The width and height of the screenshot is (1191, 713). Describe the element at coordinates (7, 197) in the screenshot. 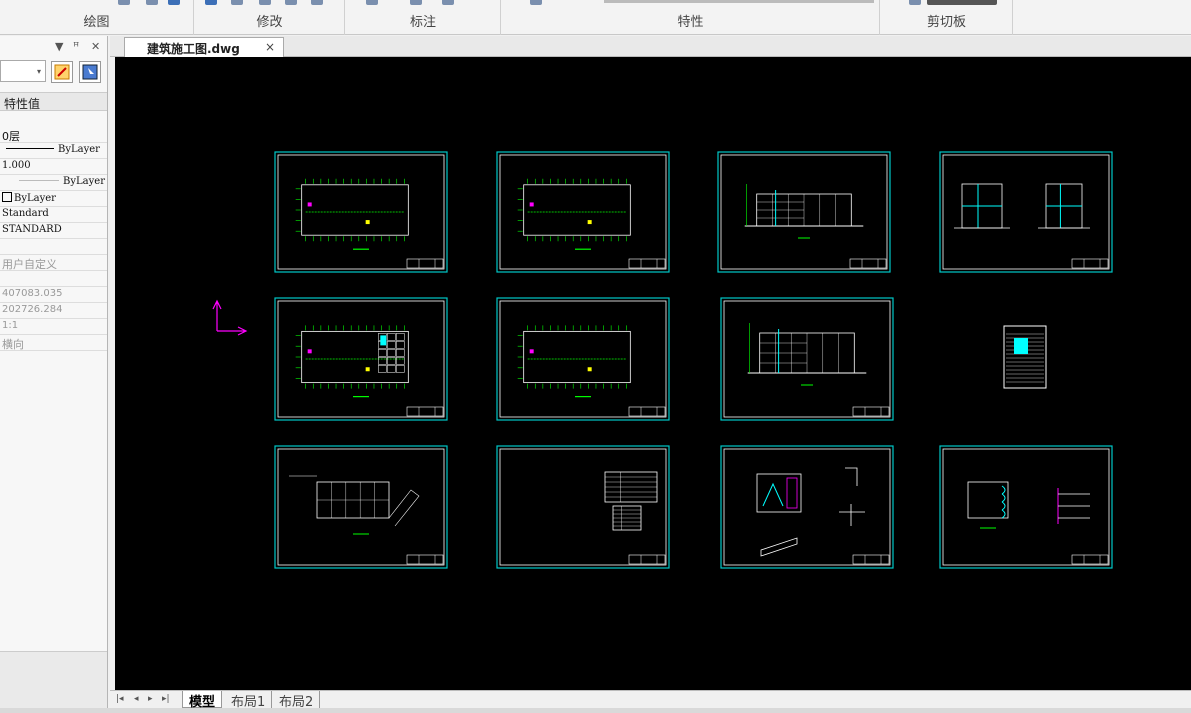

I see `color-swatch` at that location.